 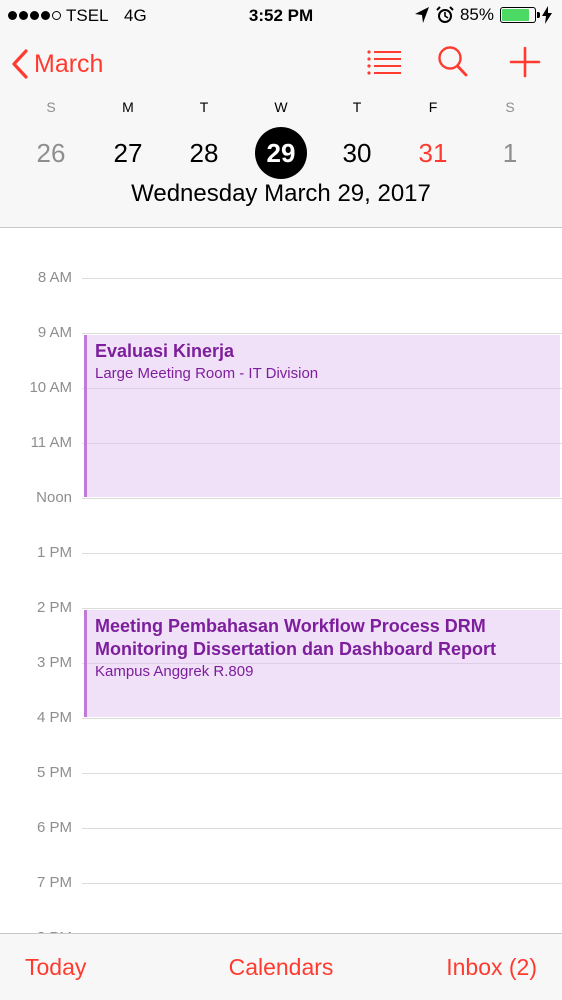 What do you see at coordinates (520, 15) in the screenshot?
I see `battery-icon` at bounding box center [520, 15].